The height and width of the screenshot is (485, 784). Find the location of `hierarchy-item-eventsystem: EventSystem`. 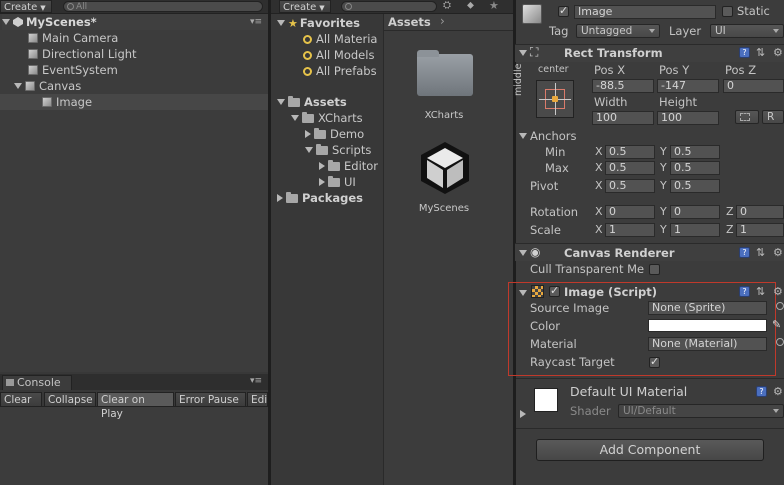

hierarchy-item-eventsystem: EventSystem is located at coordinates (73, 70).